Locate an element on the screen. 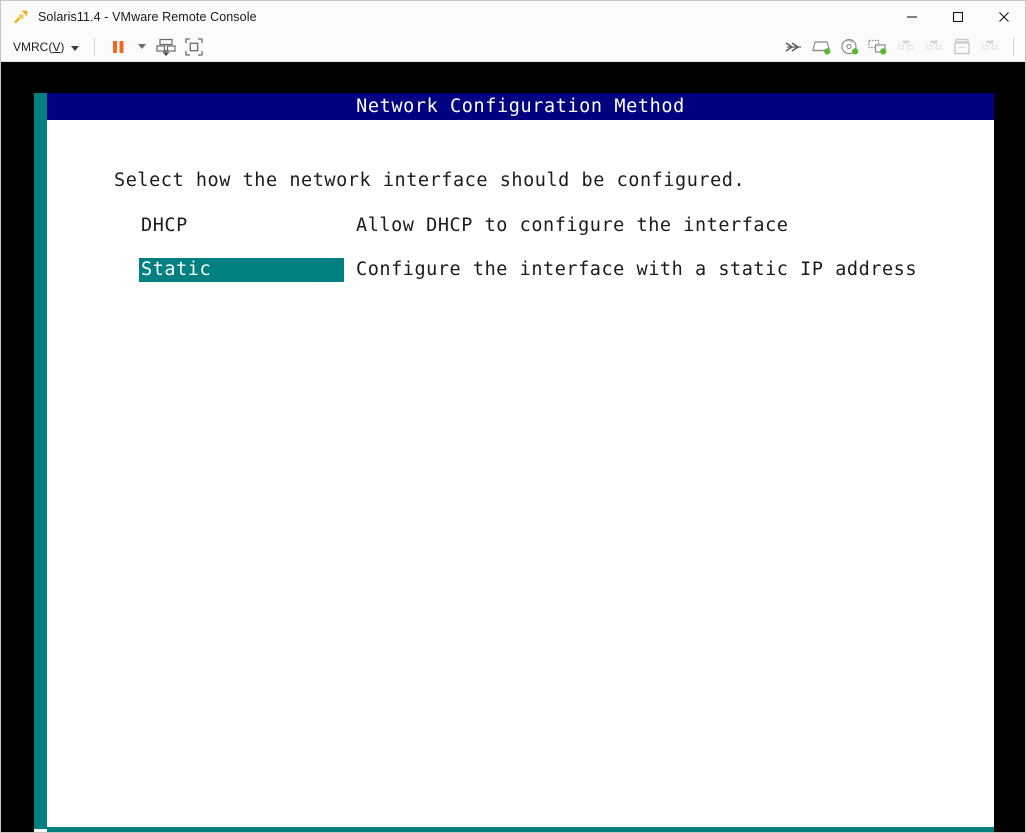 This screenshot has height=833, width=1026. double-chevron-right-icon is located at coordinates (794, 47).